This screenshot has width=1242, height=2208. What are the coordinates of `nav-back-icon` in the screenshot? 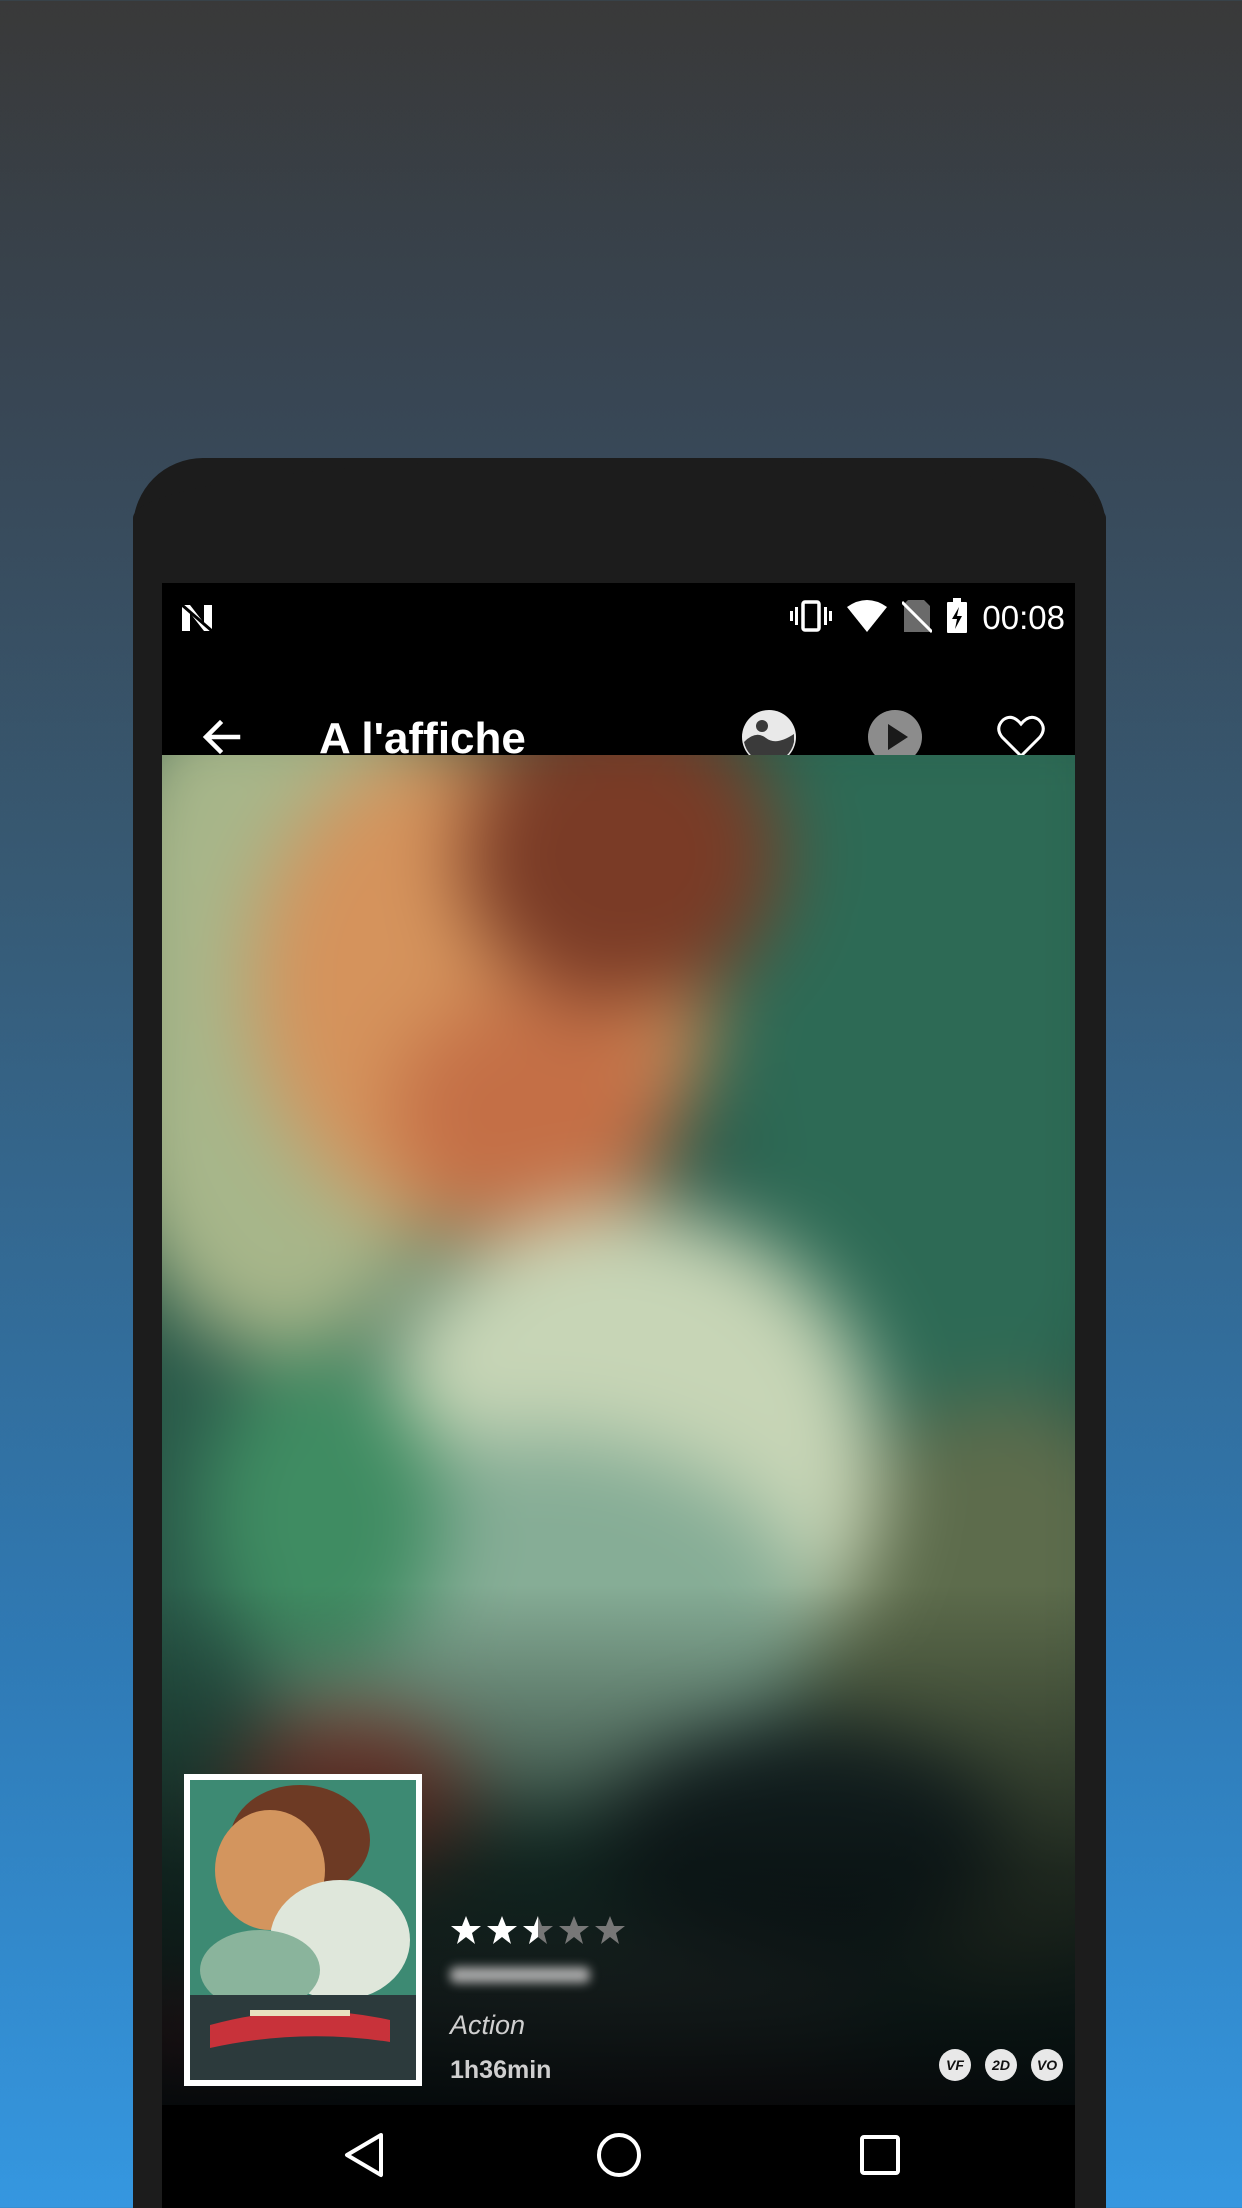 It's located at (364, 2157).